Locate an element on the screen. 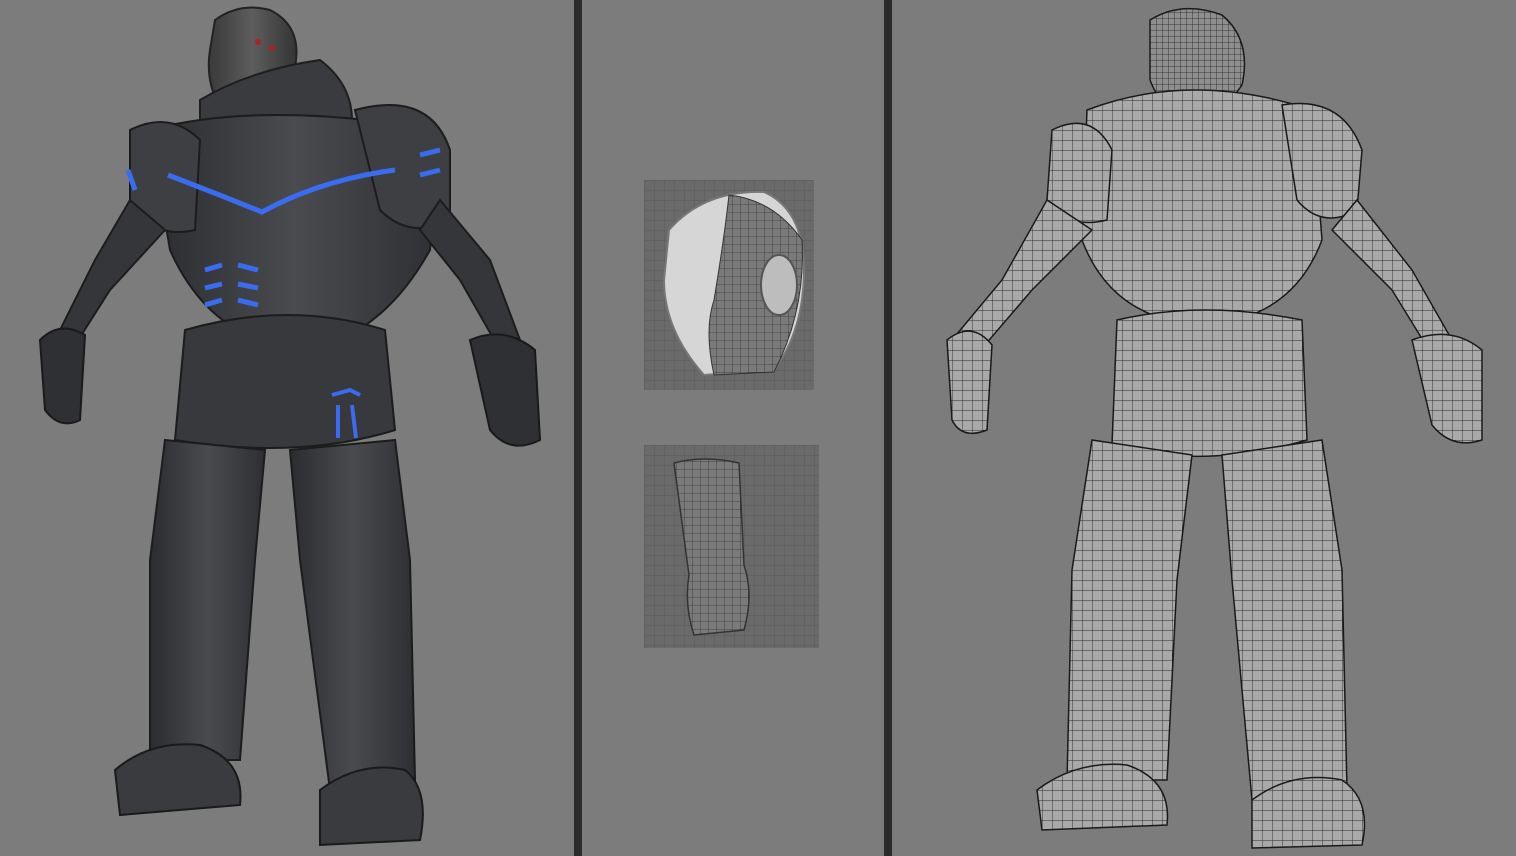 The image size is (1516, 856). left-arm is located at coordinates (112, 272).